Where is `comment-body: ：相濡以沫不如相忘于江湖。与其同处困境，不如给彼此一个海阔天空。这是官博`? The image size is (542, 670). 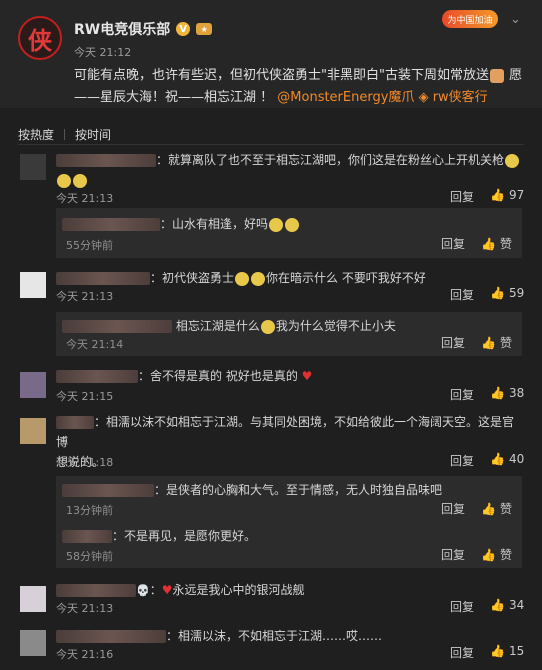 comment-body: ：相濡以沫不如相忘于江湖。与其同处困境，不如给彼此一个海阔天空。这是官博 is located at coordinates (285, 432).